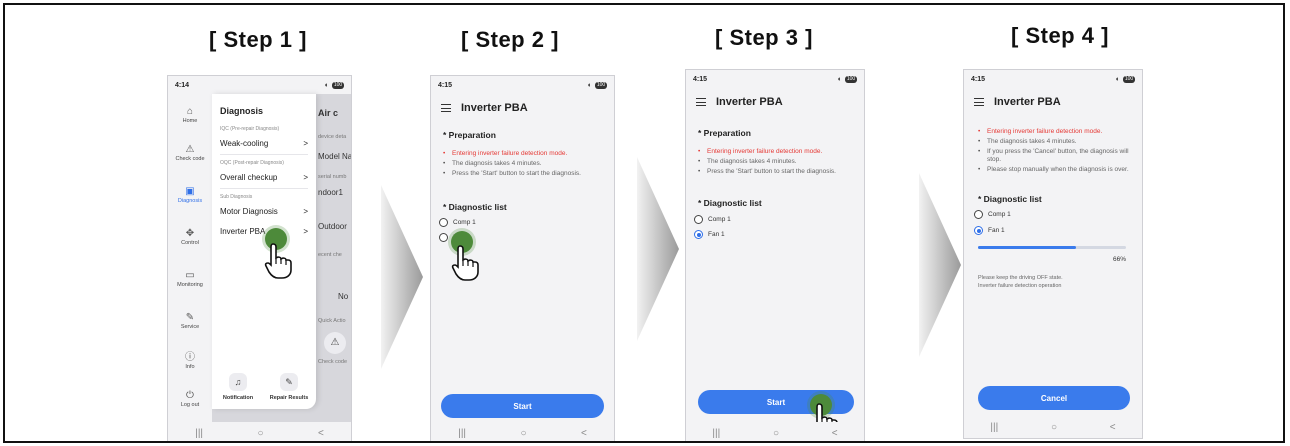 The image size is (1290, 446). I want to click on notification-button: ♫ Notification, so click(238, 387).